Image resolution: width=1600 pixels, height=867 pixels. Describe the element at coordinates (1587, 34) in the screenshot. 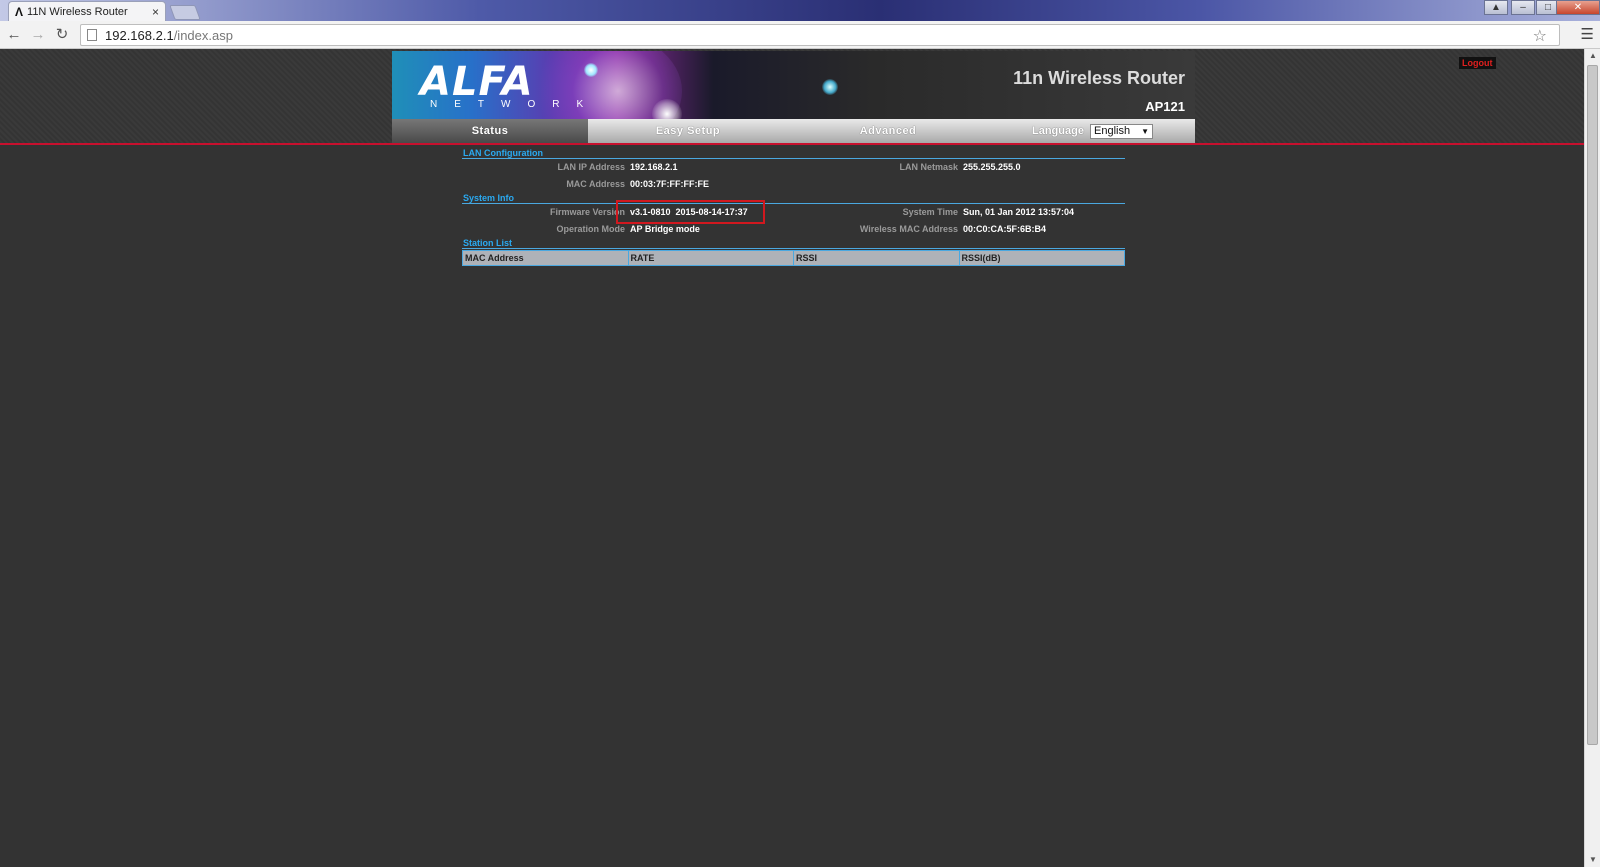

I see `browser-menu-icon: ☰` at that location.